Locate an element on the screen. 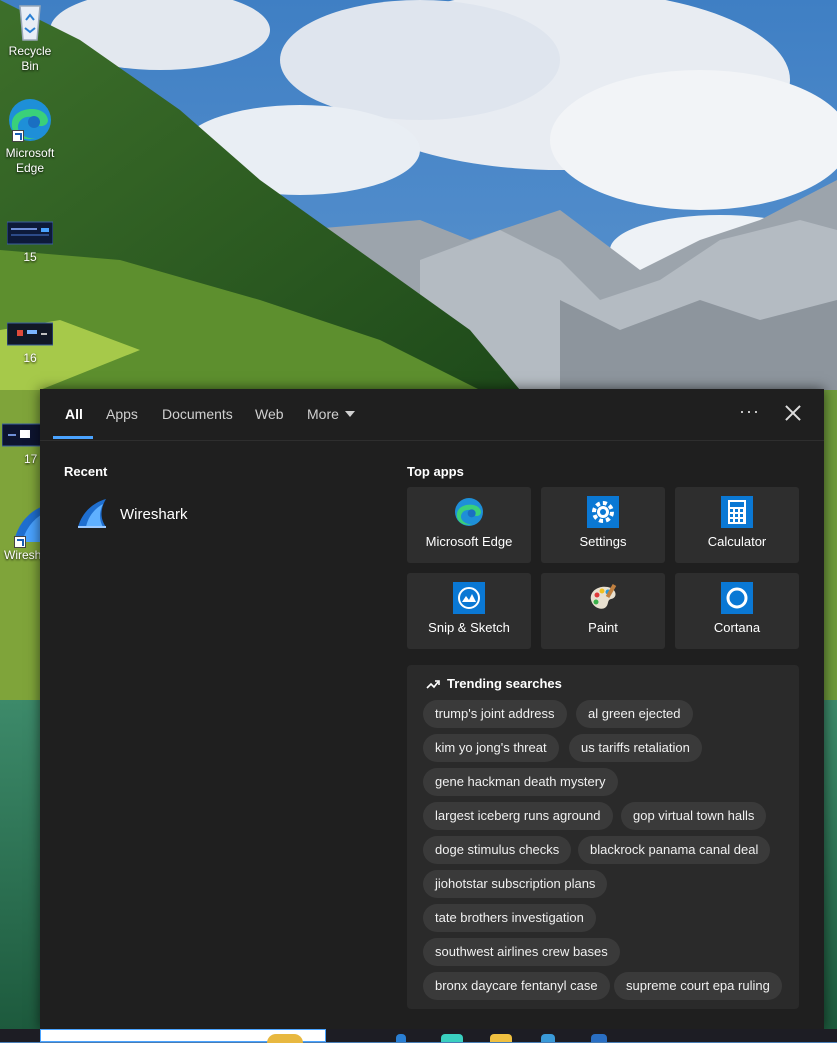 The width and height of the screenshot is (837, 1043). trending-chip: southwest airlines crew bases is located at coordinates (521, 952).